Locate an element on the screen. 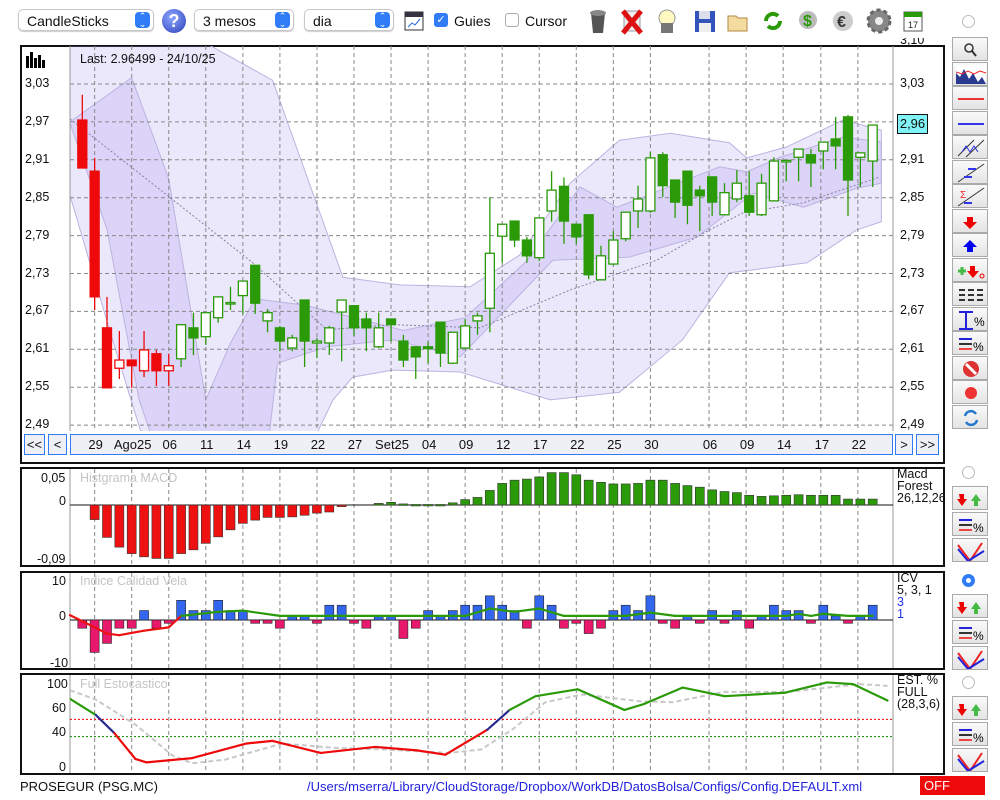  lines-percent-icon: % is located at coordinates (971, 635).